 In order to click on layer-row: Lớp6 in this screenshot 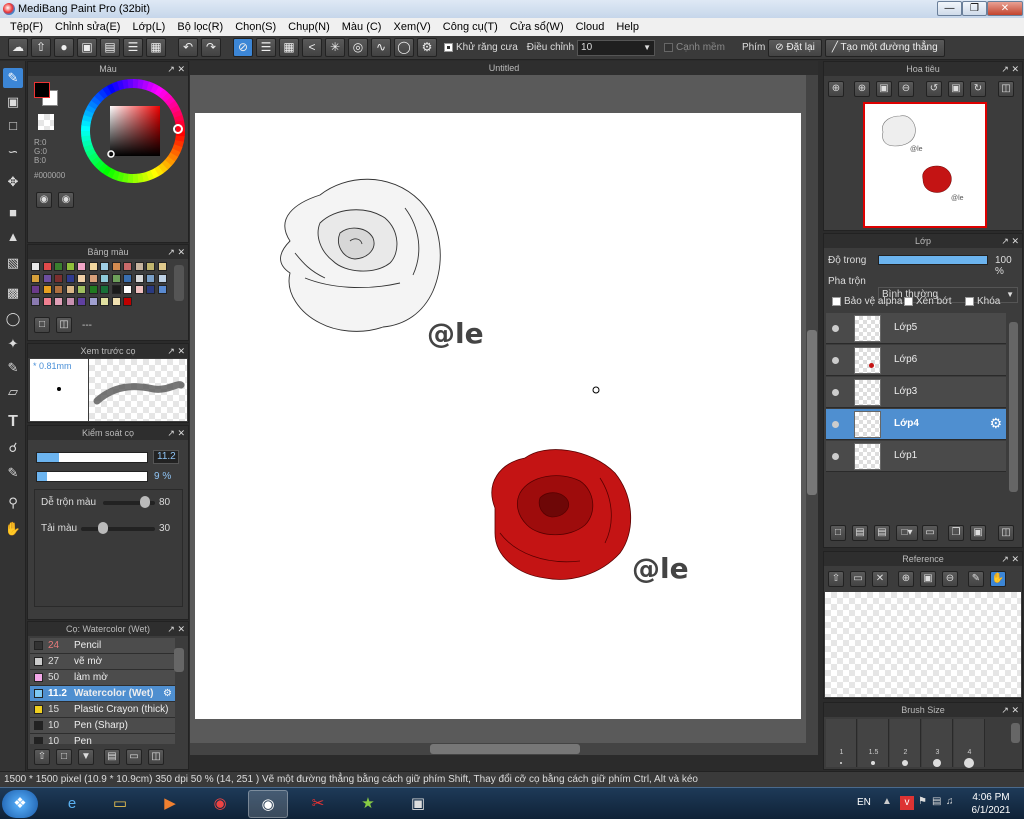, I will do `click(916, 360)`.